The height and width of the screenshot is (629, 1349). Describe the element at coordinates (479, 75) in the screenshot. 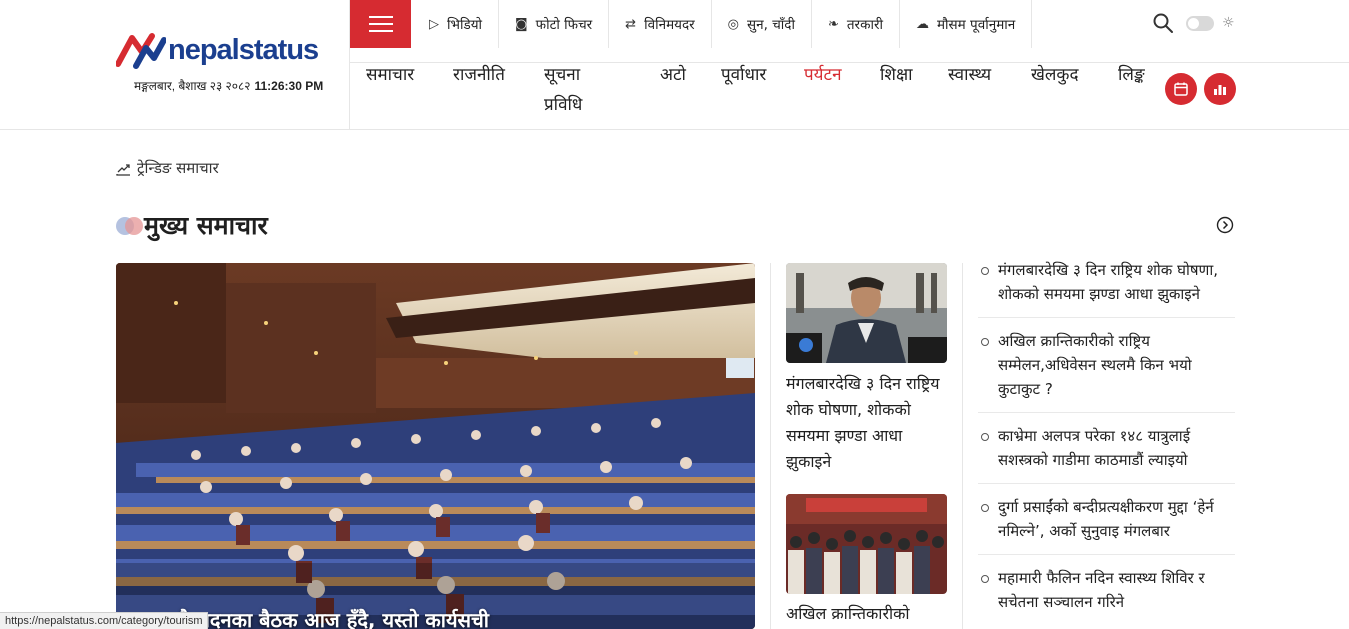

I see `nav-item: राजनीति` at that location.